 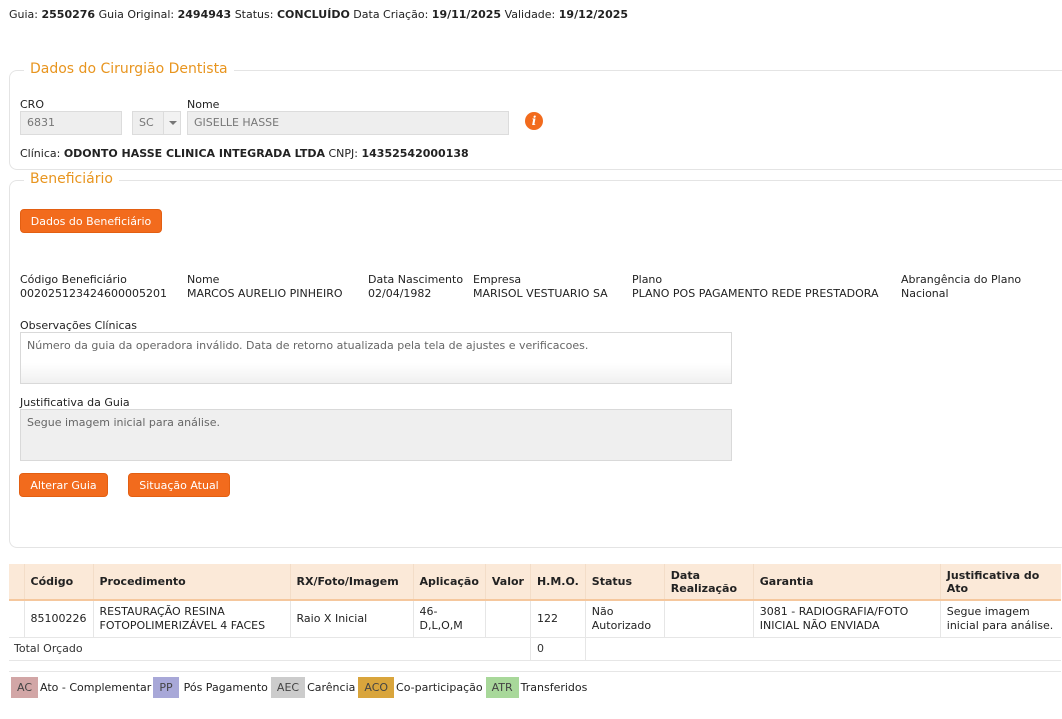 I want to click on status-label: Status:, so click(x=254, y=14).